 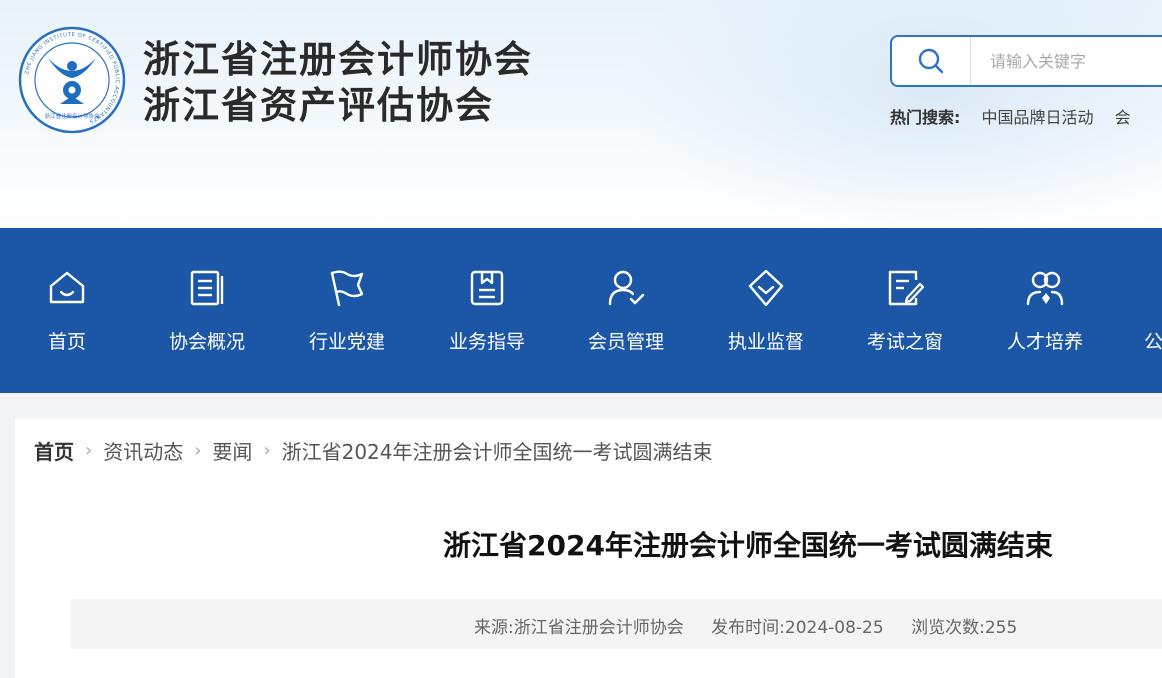 I want to click on search-icon, so click(x=931, y=61).